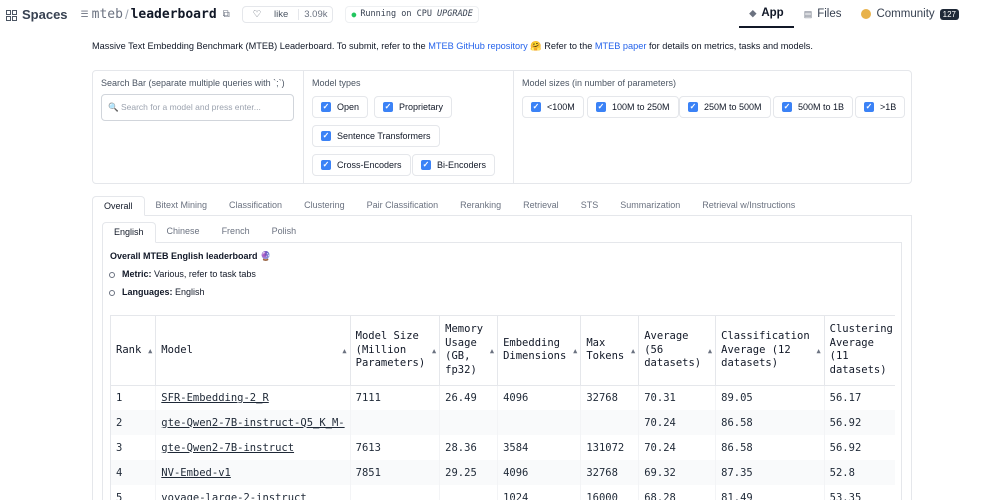 This screenshot has width=987, height=500. Describe the element at coordinates (287, 14) in the screenshot. I see `like-button: ♡ like 3.09k` at that location.